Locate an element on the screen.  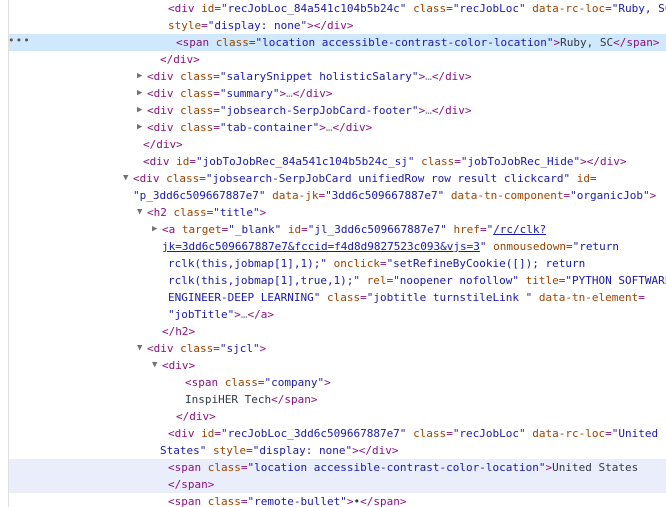
token-attrval: "recJobLoc" is located at coordinates (489, 8).